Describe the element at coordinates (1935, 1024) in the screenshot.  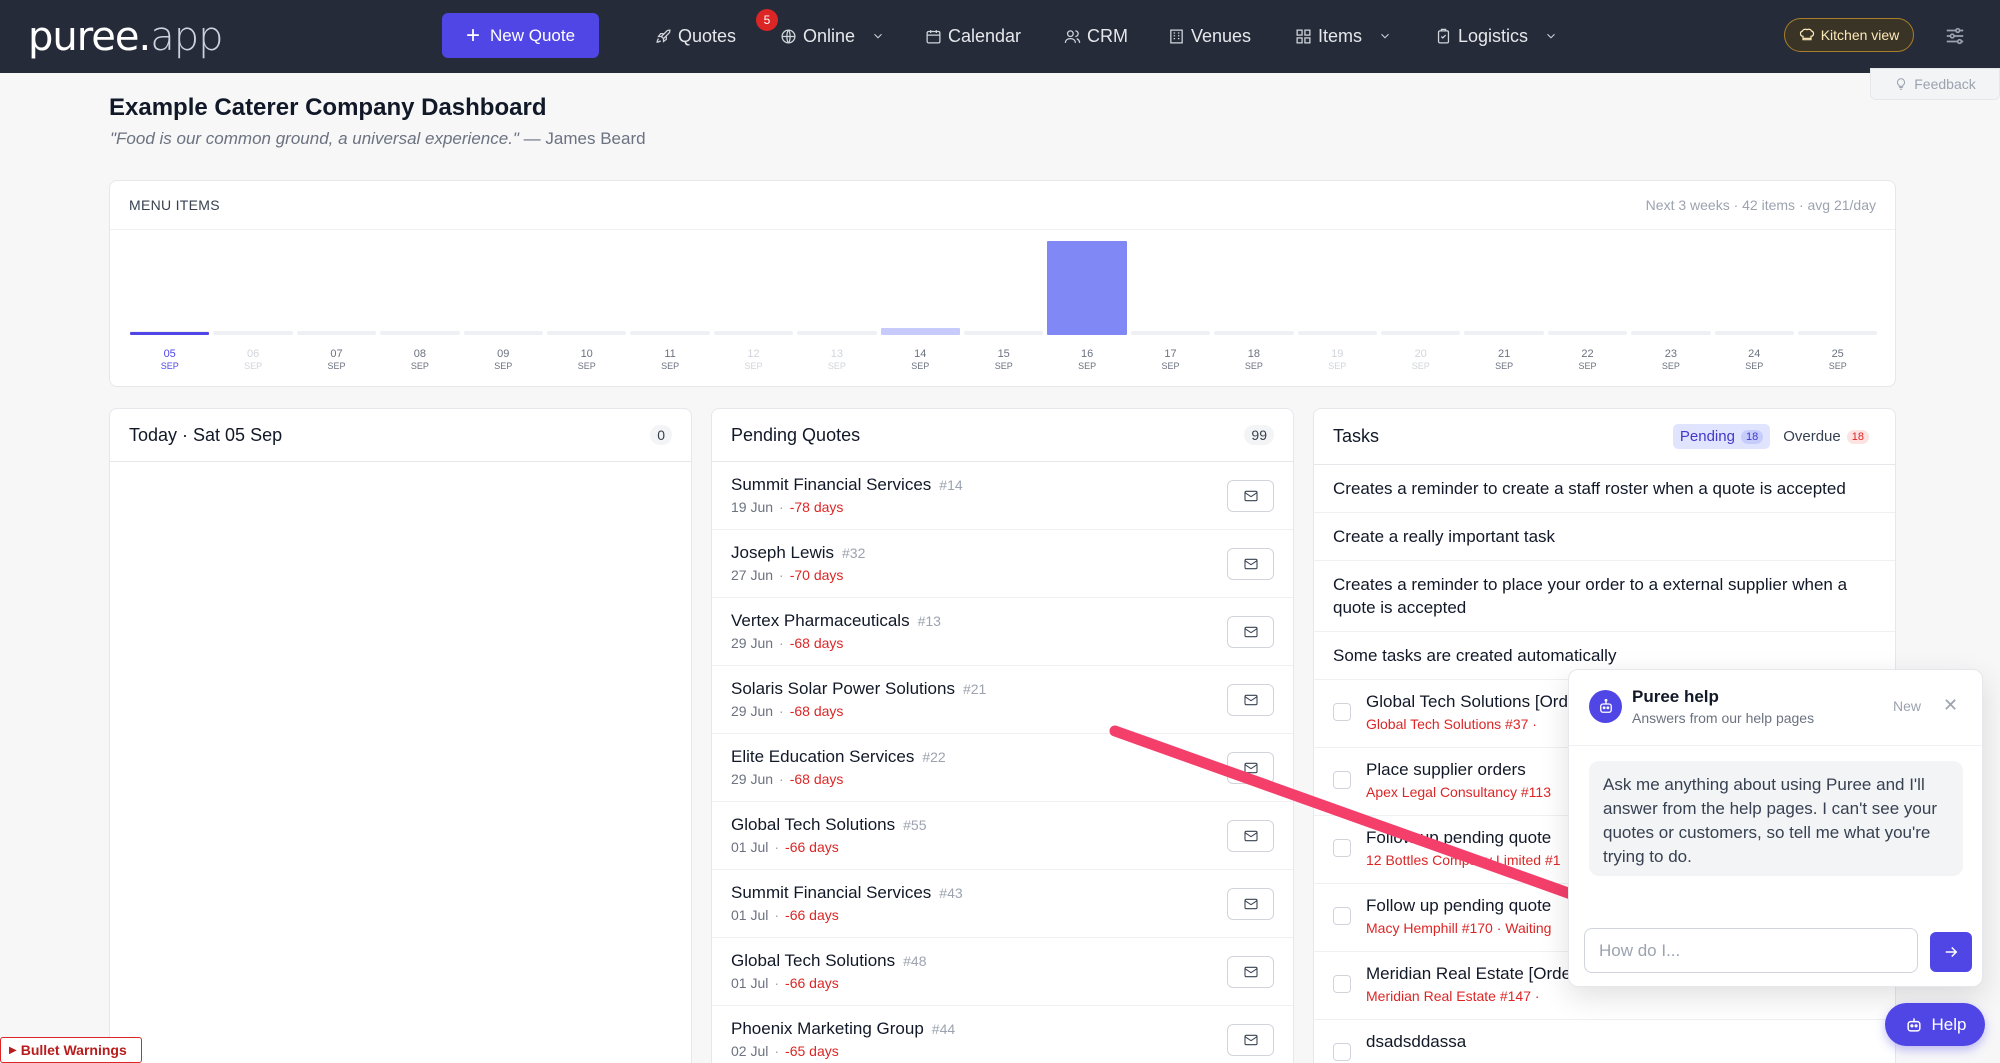
I see `help-button: Help` at that location.